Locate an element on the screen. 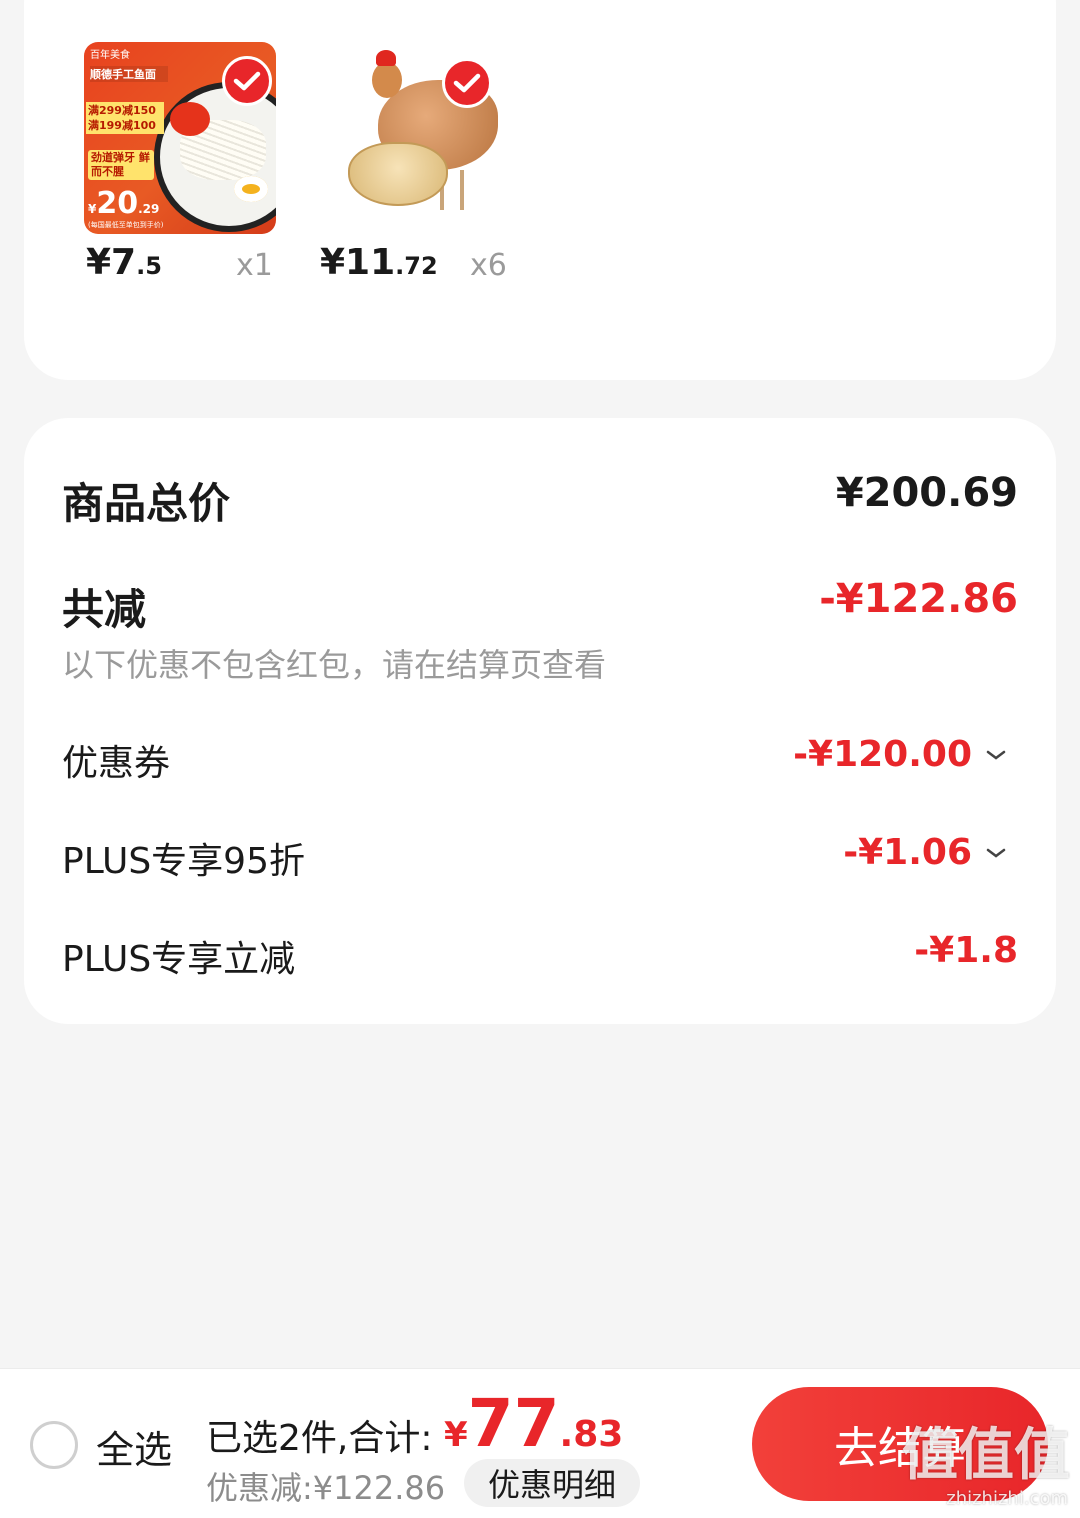 The image size is (1080, 1518). cart-total-price: ¥77.83 is located at coordinates (533, 1423).